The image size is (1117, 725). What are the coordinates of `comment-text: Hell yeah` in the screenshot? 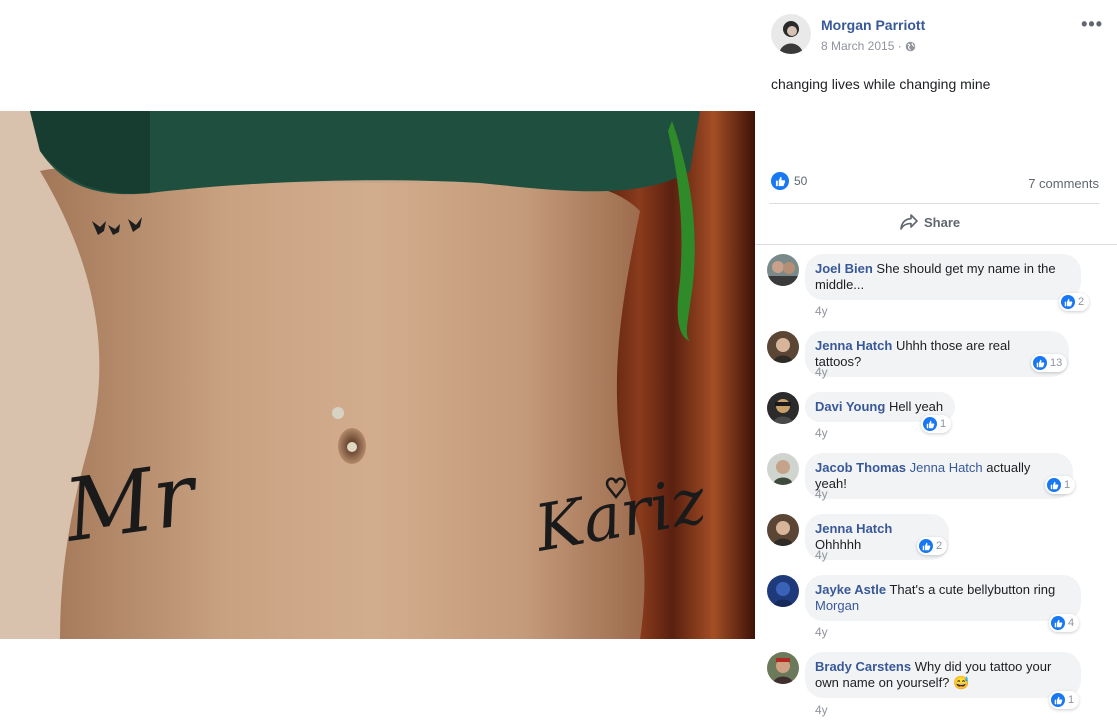 It's located at (916, 406).